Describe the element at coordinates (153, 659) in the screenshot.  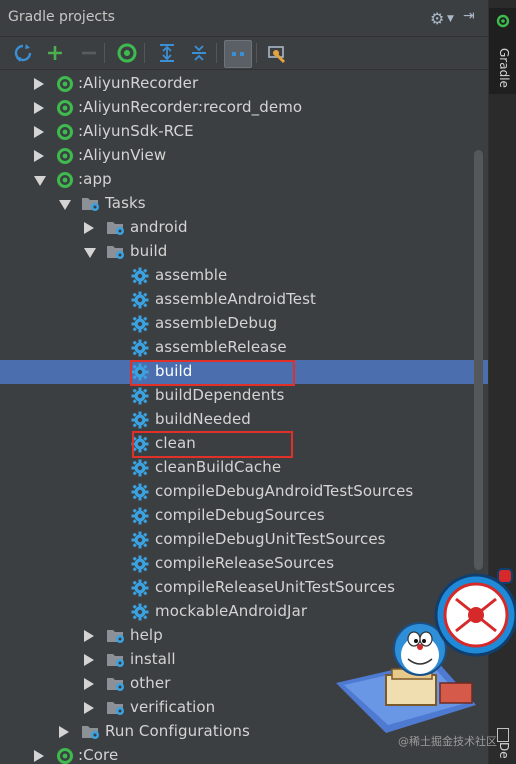
I see `tree-row-label: install` at that location.